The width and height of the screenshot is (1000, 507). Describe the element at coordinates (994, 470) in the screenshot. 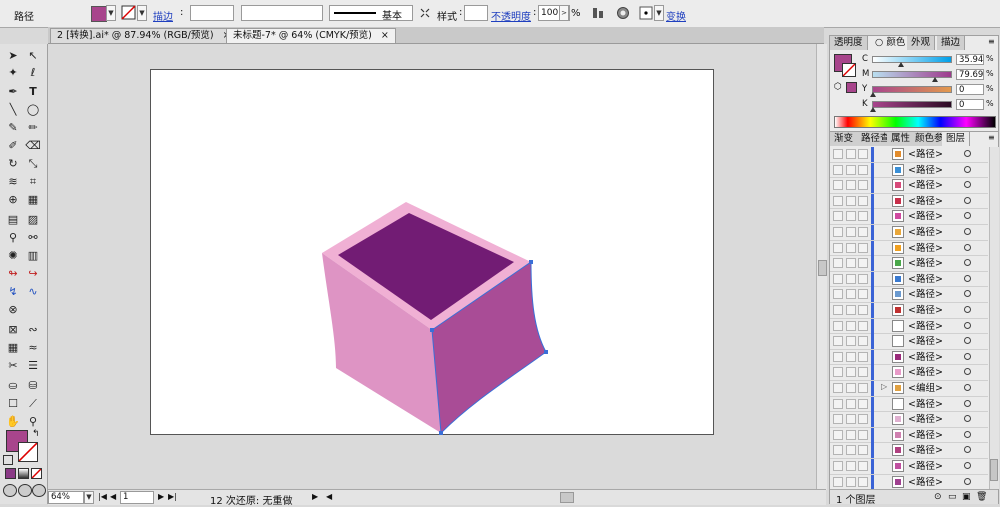

I see `layers-scroll-thumb` at that location.